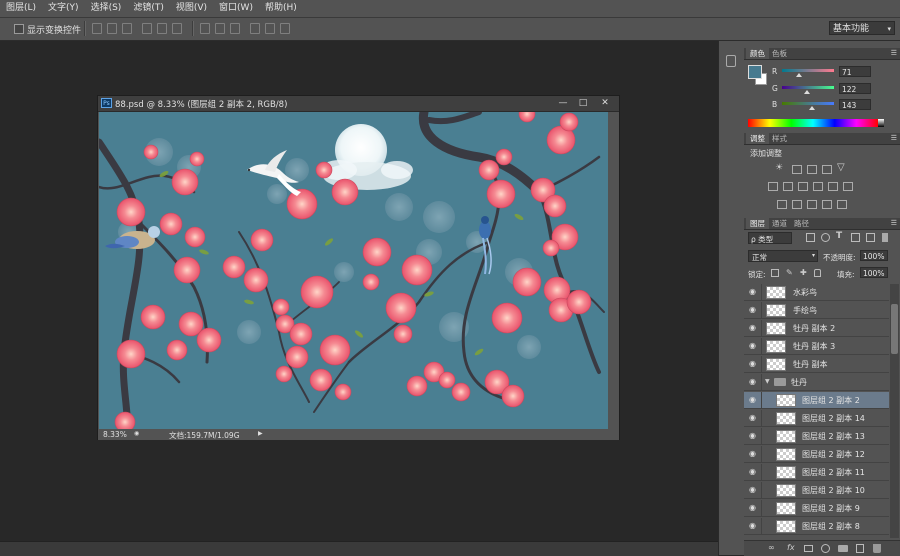 This screenshot has height=556, width=900. What do you see at coordinates (773, 186) in the screenshot?
I see `hue-saturation-icon` at bounding box center [773, 186].